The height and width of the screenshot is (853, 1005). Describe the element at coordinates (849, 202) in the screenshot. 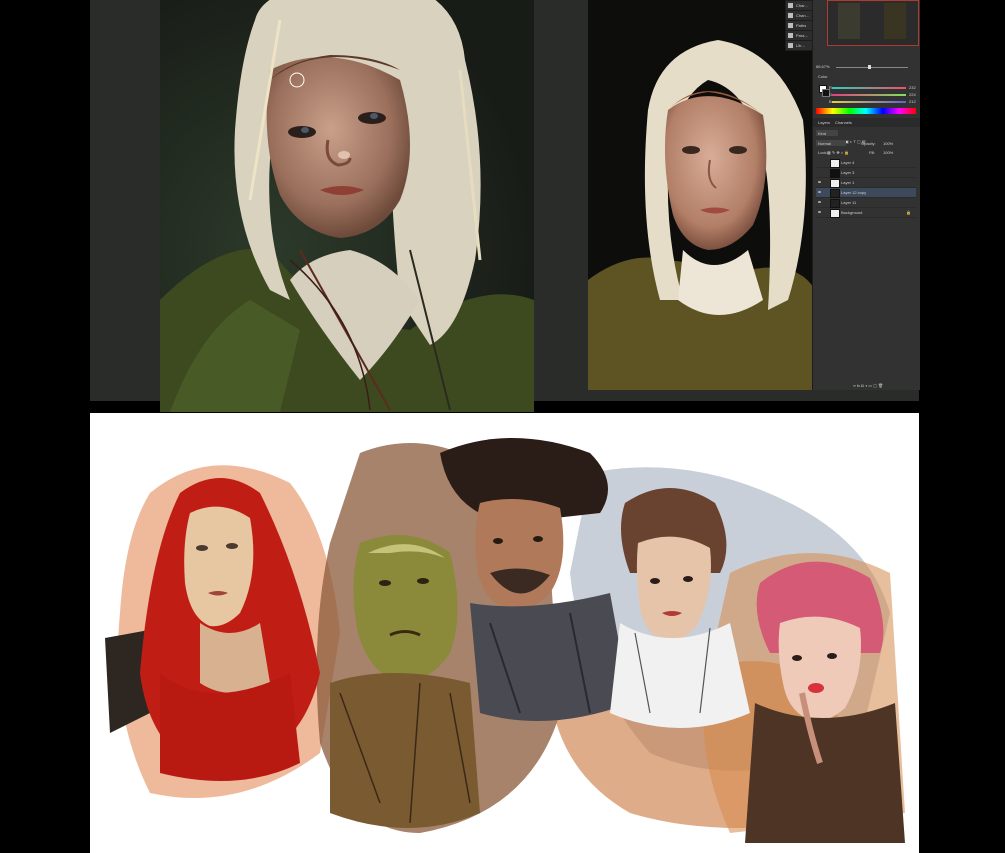

I see `layer-name: Layer 11` at that location.